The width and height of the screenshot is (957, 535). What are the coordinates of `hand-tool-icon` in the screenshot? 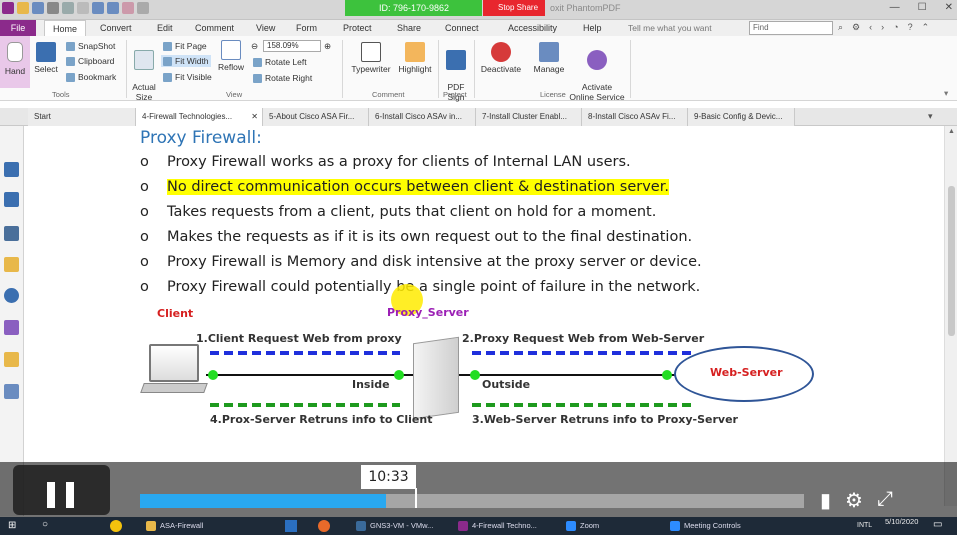 It's located at (128, 8).